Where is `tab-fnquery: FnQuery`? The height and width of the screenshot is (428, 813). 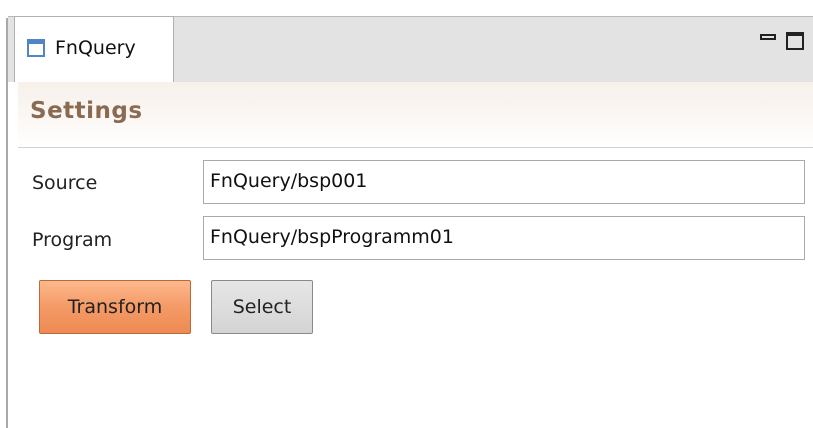 tab-fnquery: FnQuery is located at coordinates (94, 49).